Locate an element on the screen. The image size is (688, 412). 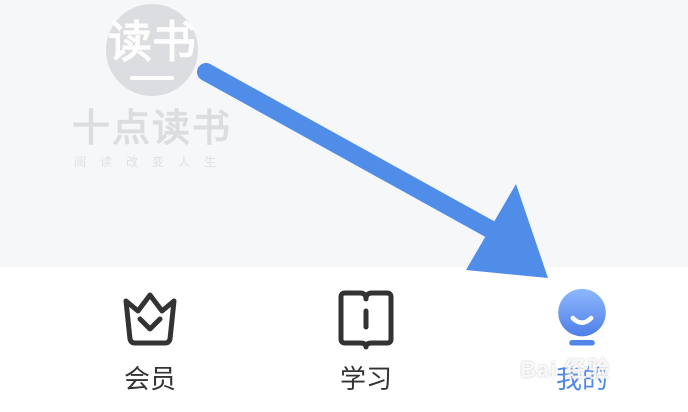
brand-badge: 读书 is located at coordinates (152, 50).